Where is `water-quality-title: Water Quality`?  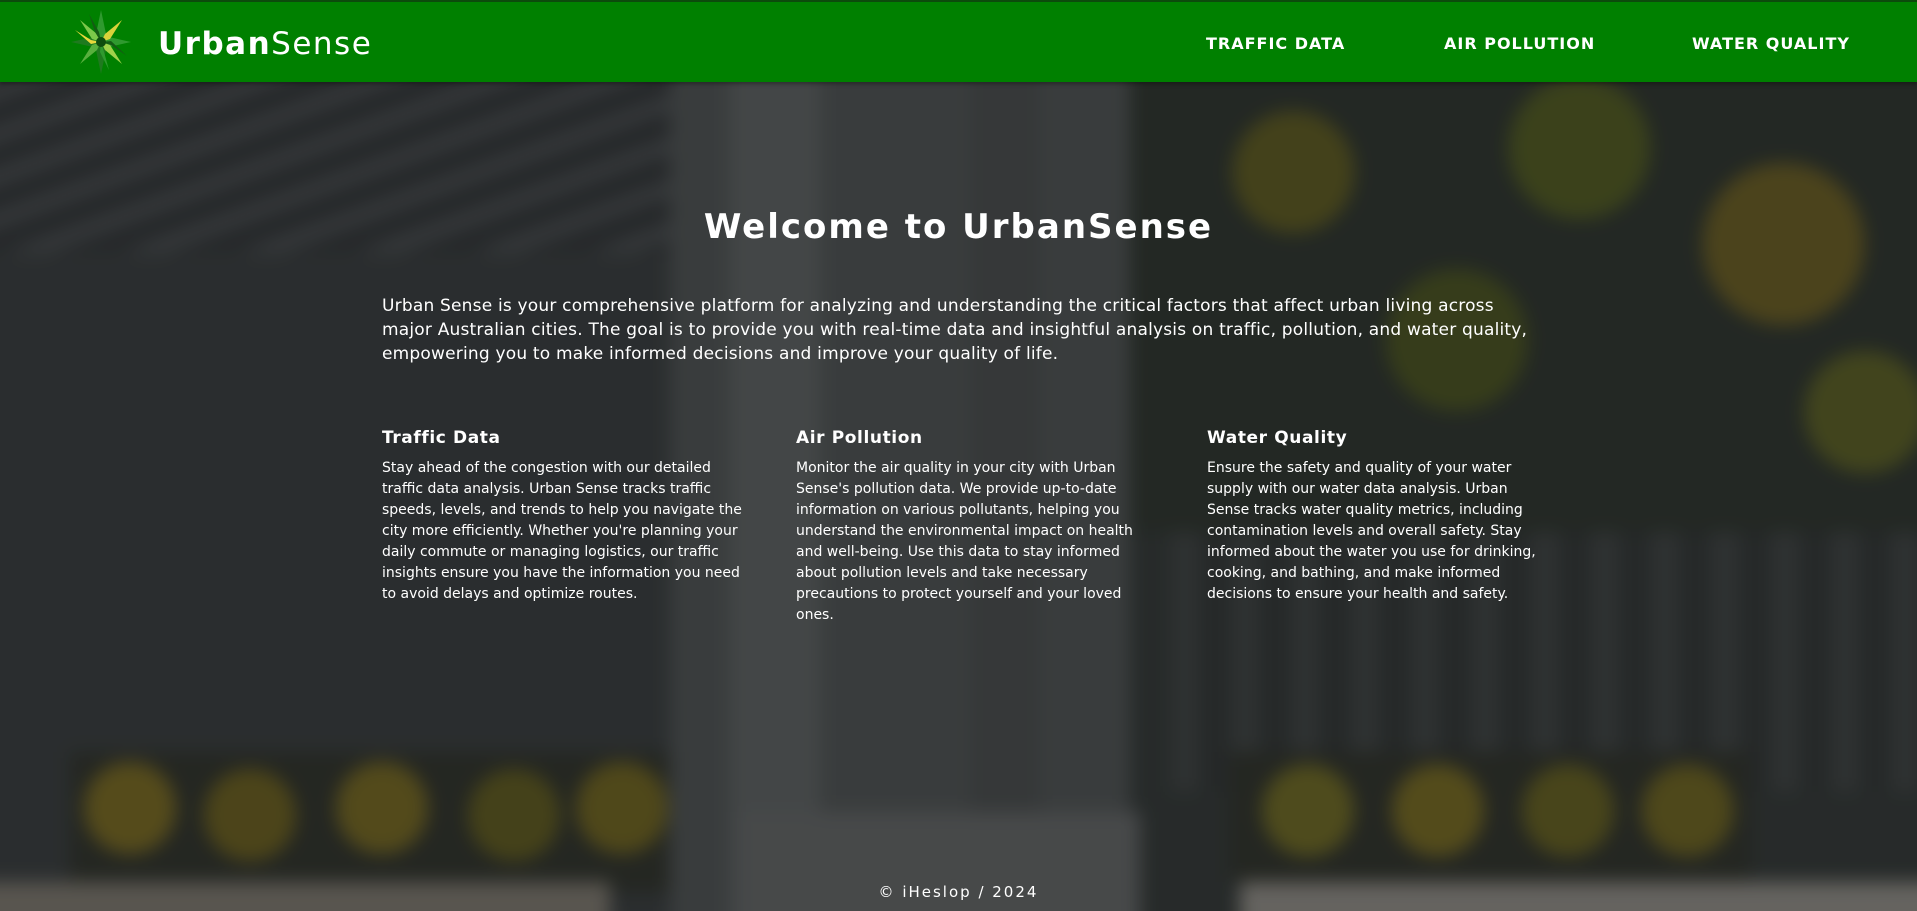
water-quality-title: Water Quality is located at coordinates (1377, 438).